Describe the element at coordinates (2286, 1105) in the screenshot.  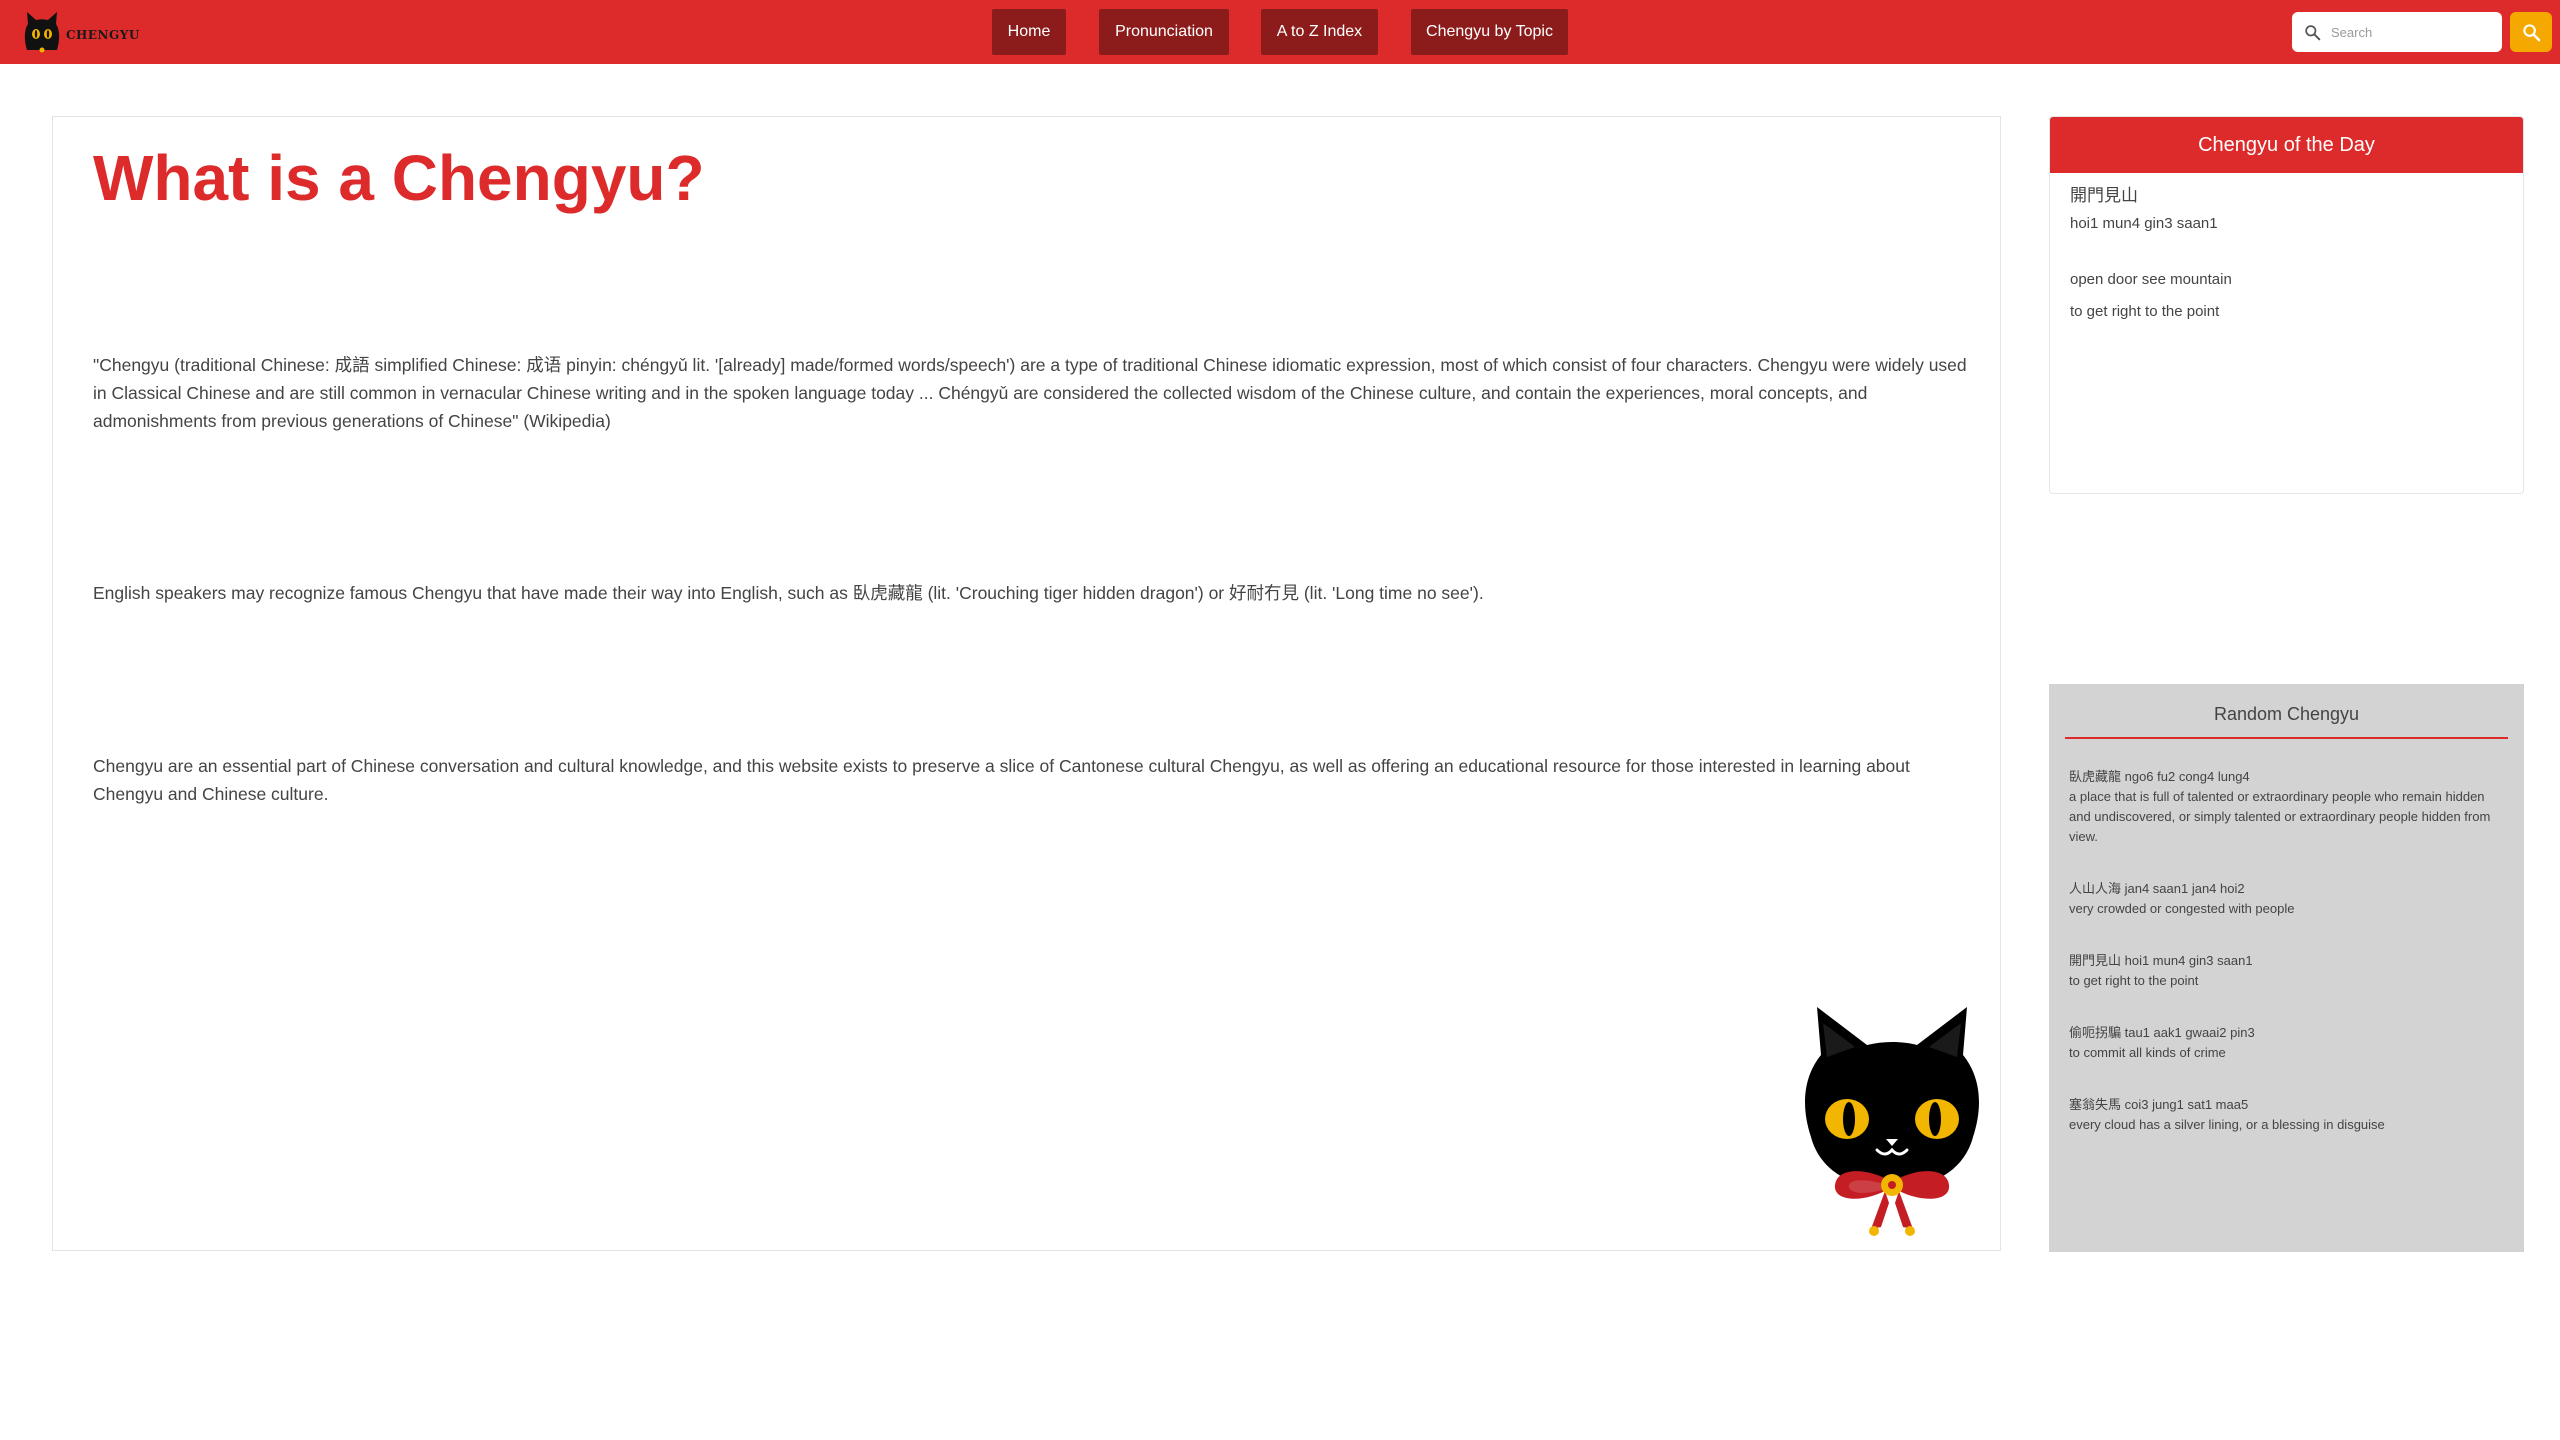
I see `random-chengyu-link: 塞翁失馬 coi3 jung1 sat1 maa5` at that location.